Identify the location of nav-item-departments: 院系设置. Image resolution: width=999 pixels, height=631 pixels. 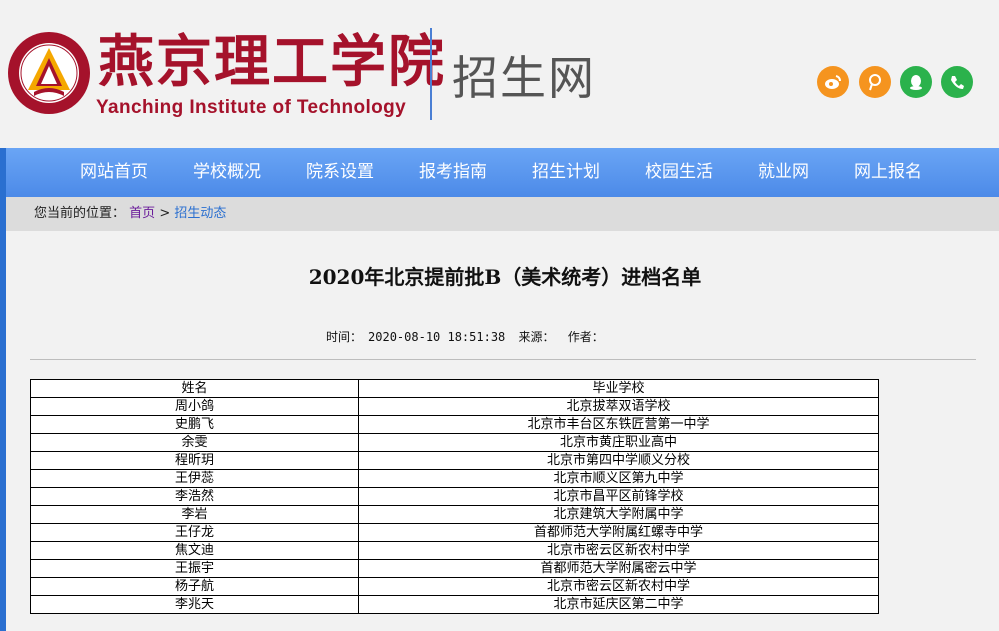
(340, 172).